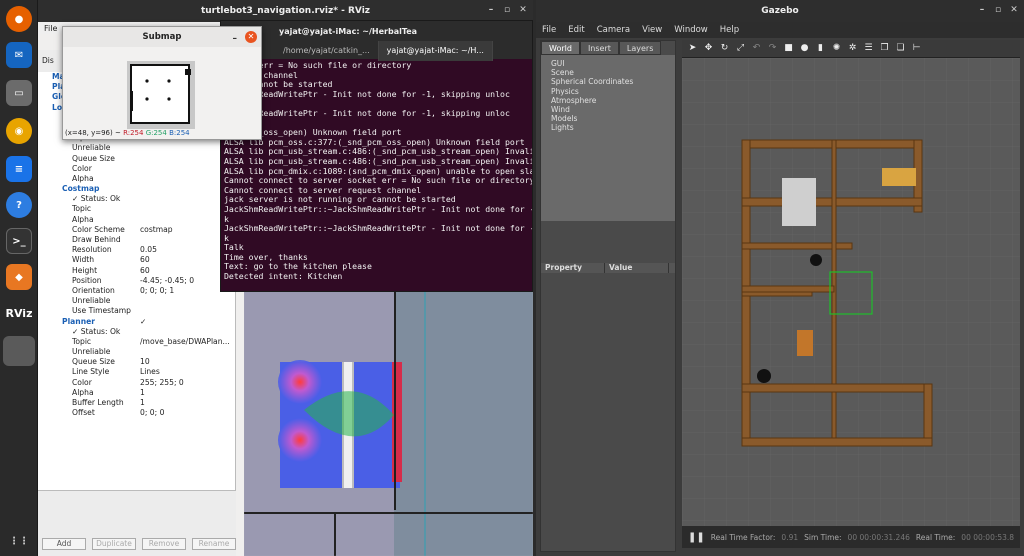  What do you see at coordinates (138, 311) in the screenshot?
I see `display-row: Use Timestamp` at bounding box center [138, 311].